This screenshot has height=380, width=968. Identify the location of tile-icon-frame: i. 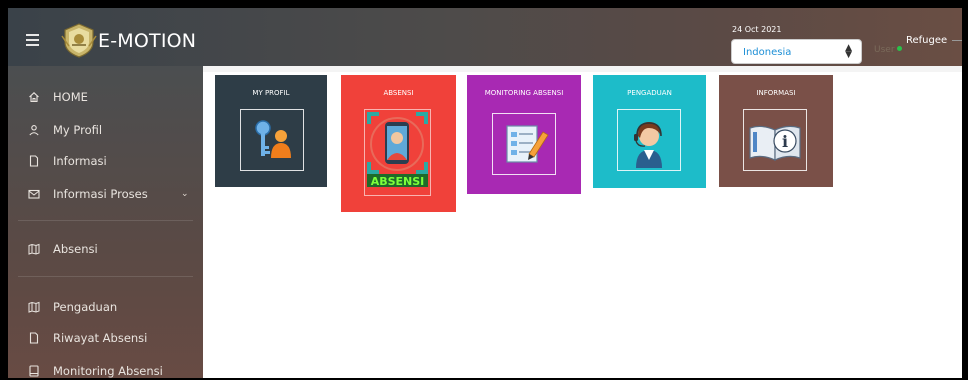
(775, 140).